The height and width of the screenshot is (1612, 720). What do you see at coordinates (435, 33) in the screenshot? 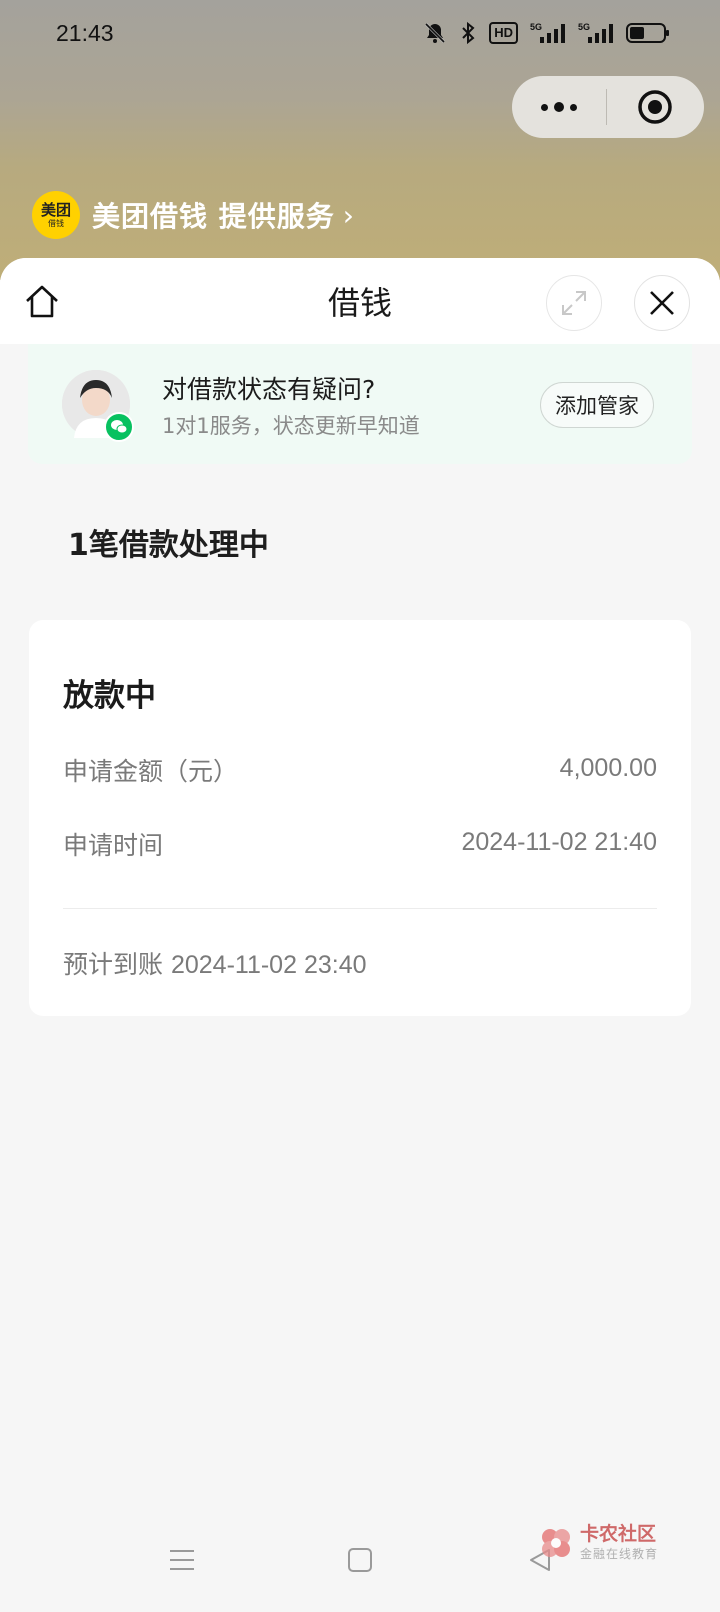
I see `bell-muted-icon` at bounding box center [435, 33].